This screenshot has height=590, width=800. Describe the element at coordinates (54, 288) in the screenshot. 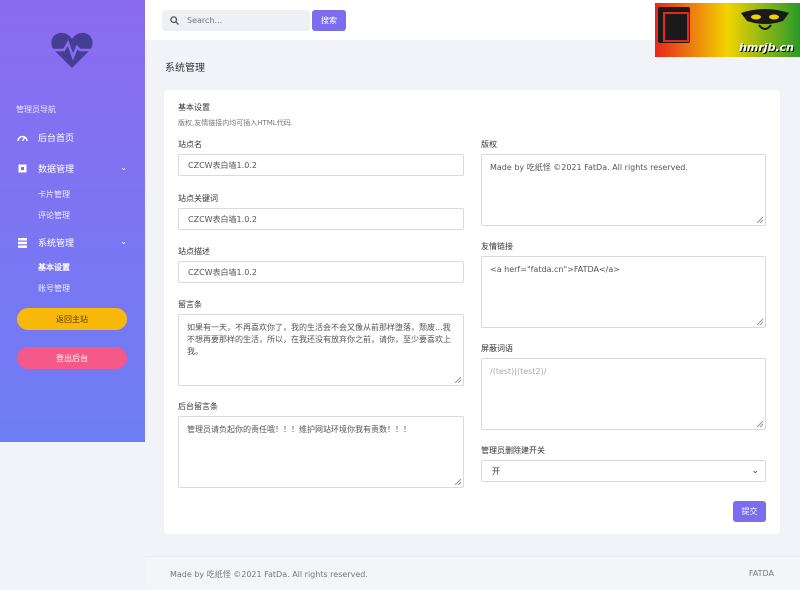

I see `sidebar-subitem-accounts: 账号管理` at that location.